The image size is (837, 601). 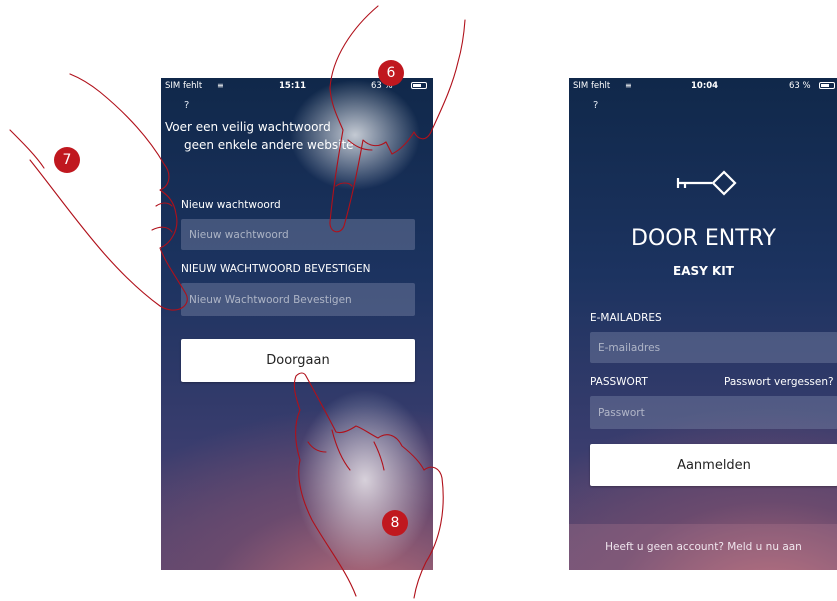 What do you see at coordinates (395, 523) in the screenshot?
I see `callout-badge-8: 8` at bounding box center [395, 523].